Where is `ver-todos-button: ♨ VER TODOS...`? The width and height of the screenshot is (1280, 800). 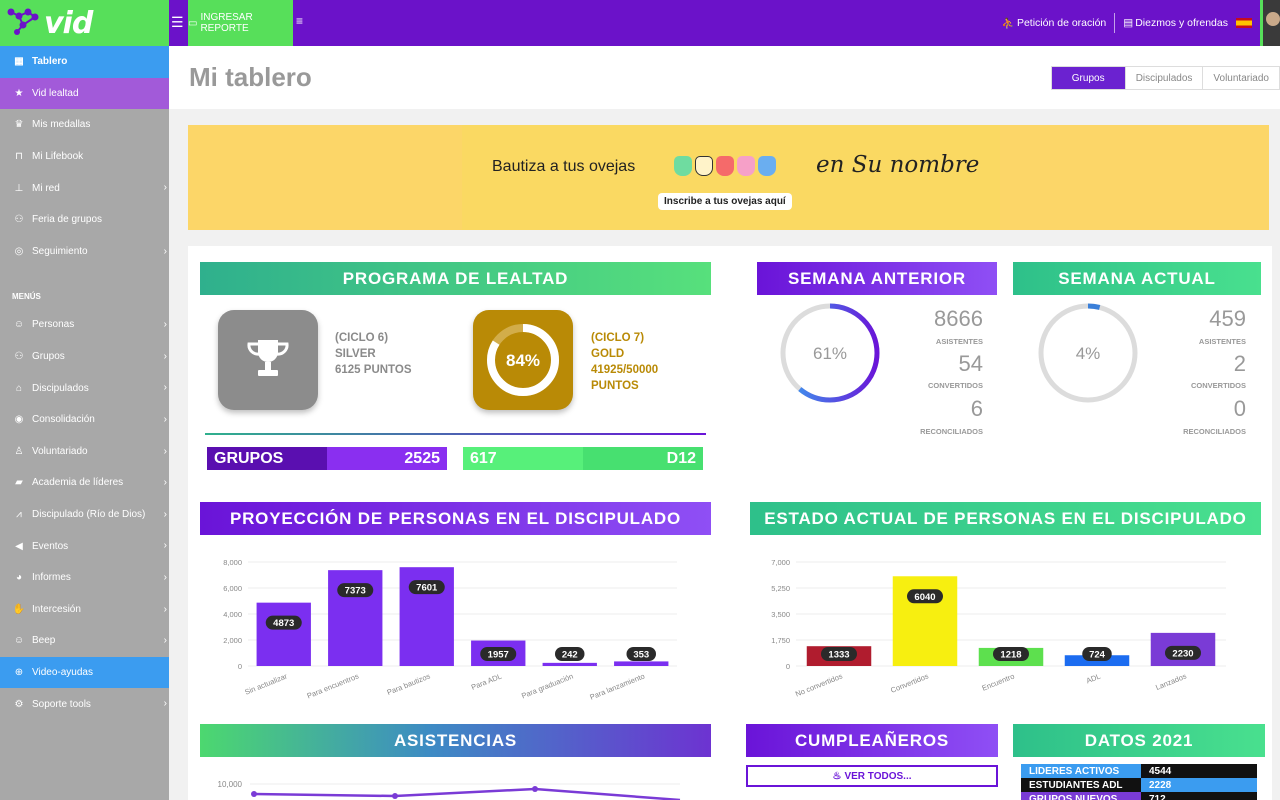
ver-todos-button: ♨ VER TODOS... is located at coordinates (872, 776).